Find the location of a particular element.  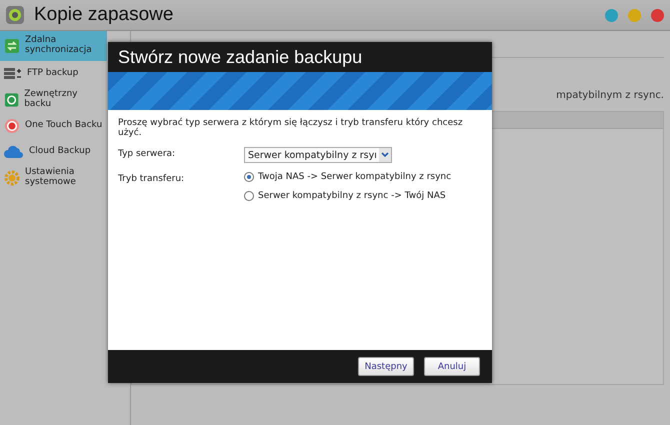

cloud-icon is located at coordinates (14, 152).